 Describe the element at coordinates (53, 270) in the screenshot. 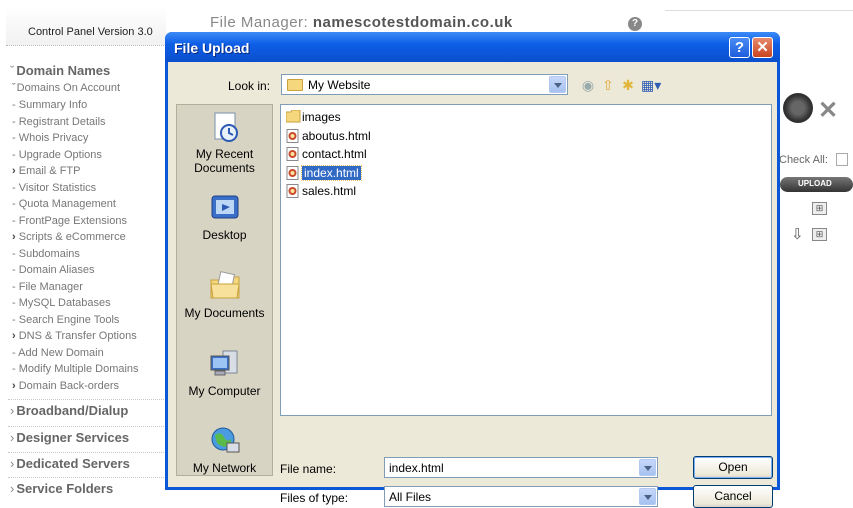

I see `sidebar-item: Domain Aliases` at that location.